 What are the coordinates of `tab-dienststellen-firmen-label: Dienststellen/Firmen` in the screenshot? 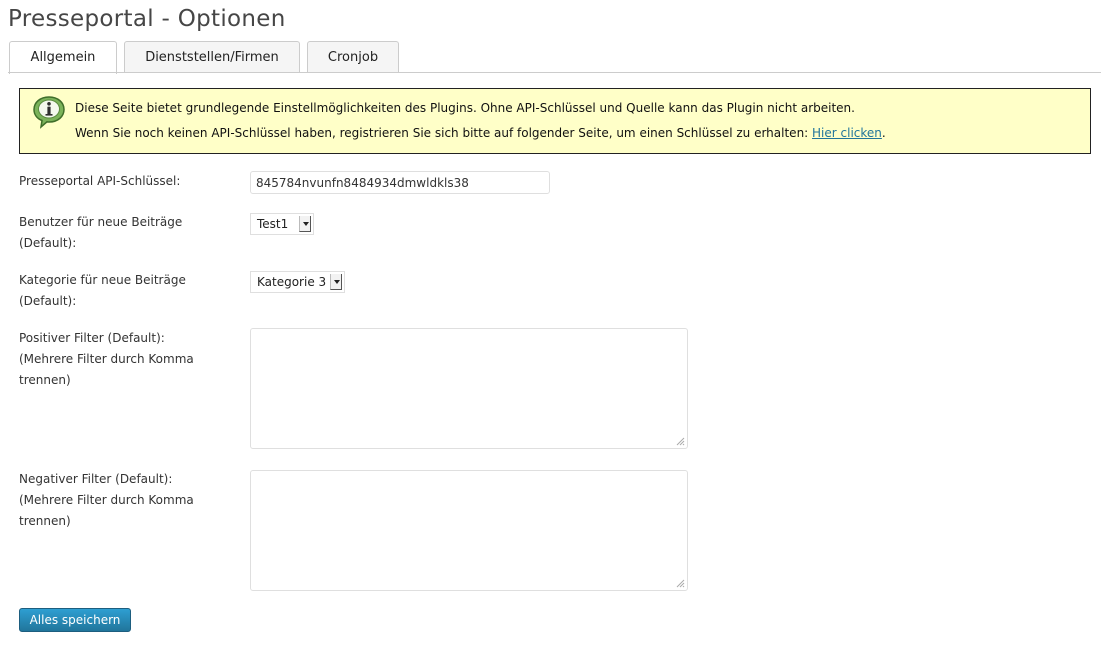 It's located at (212, 57).